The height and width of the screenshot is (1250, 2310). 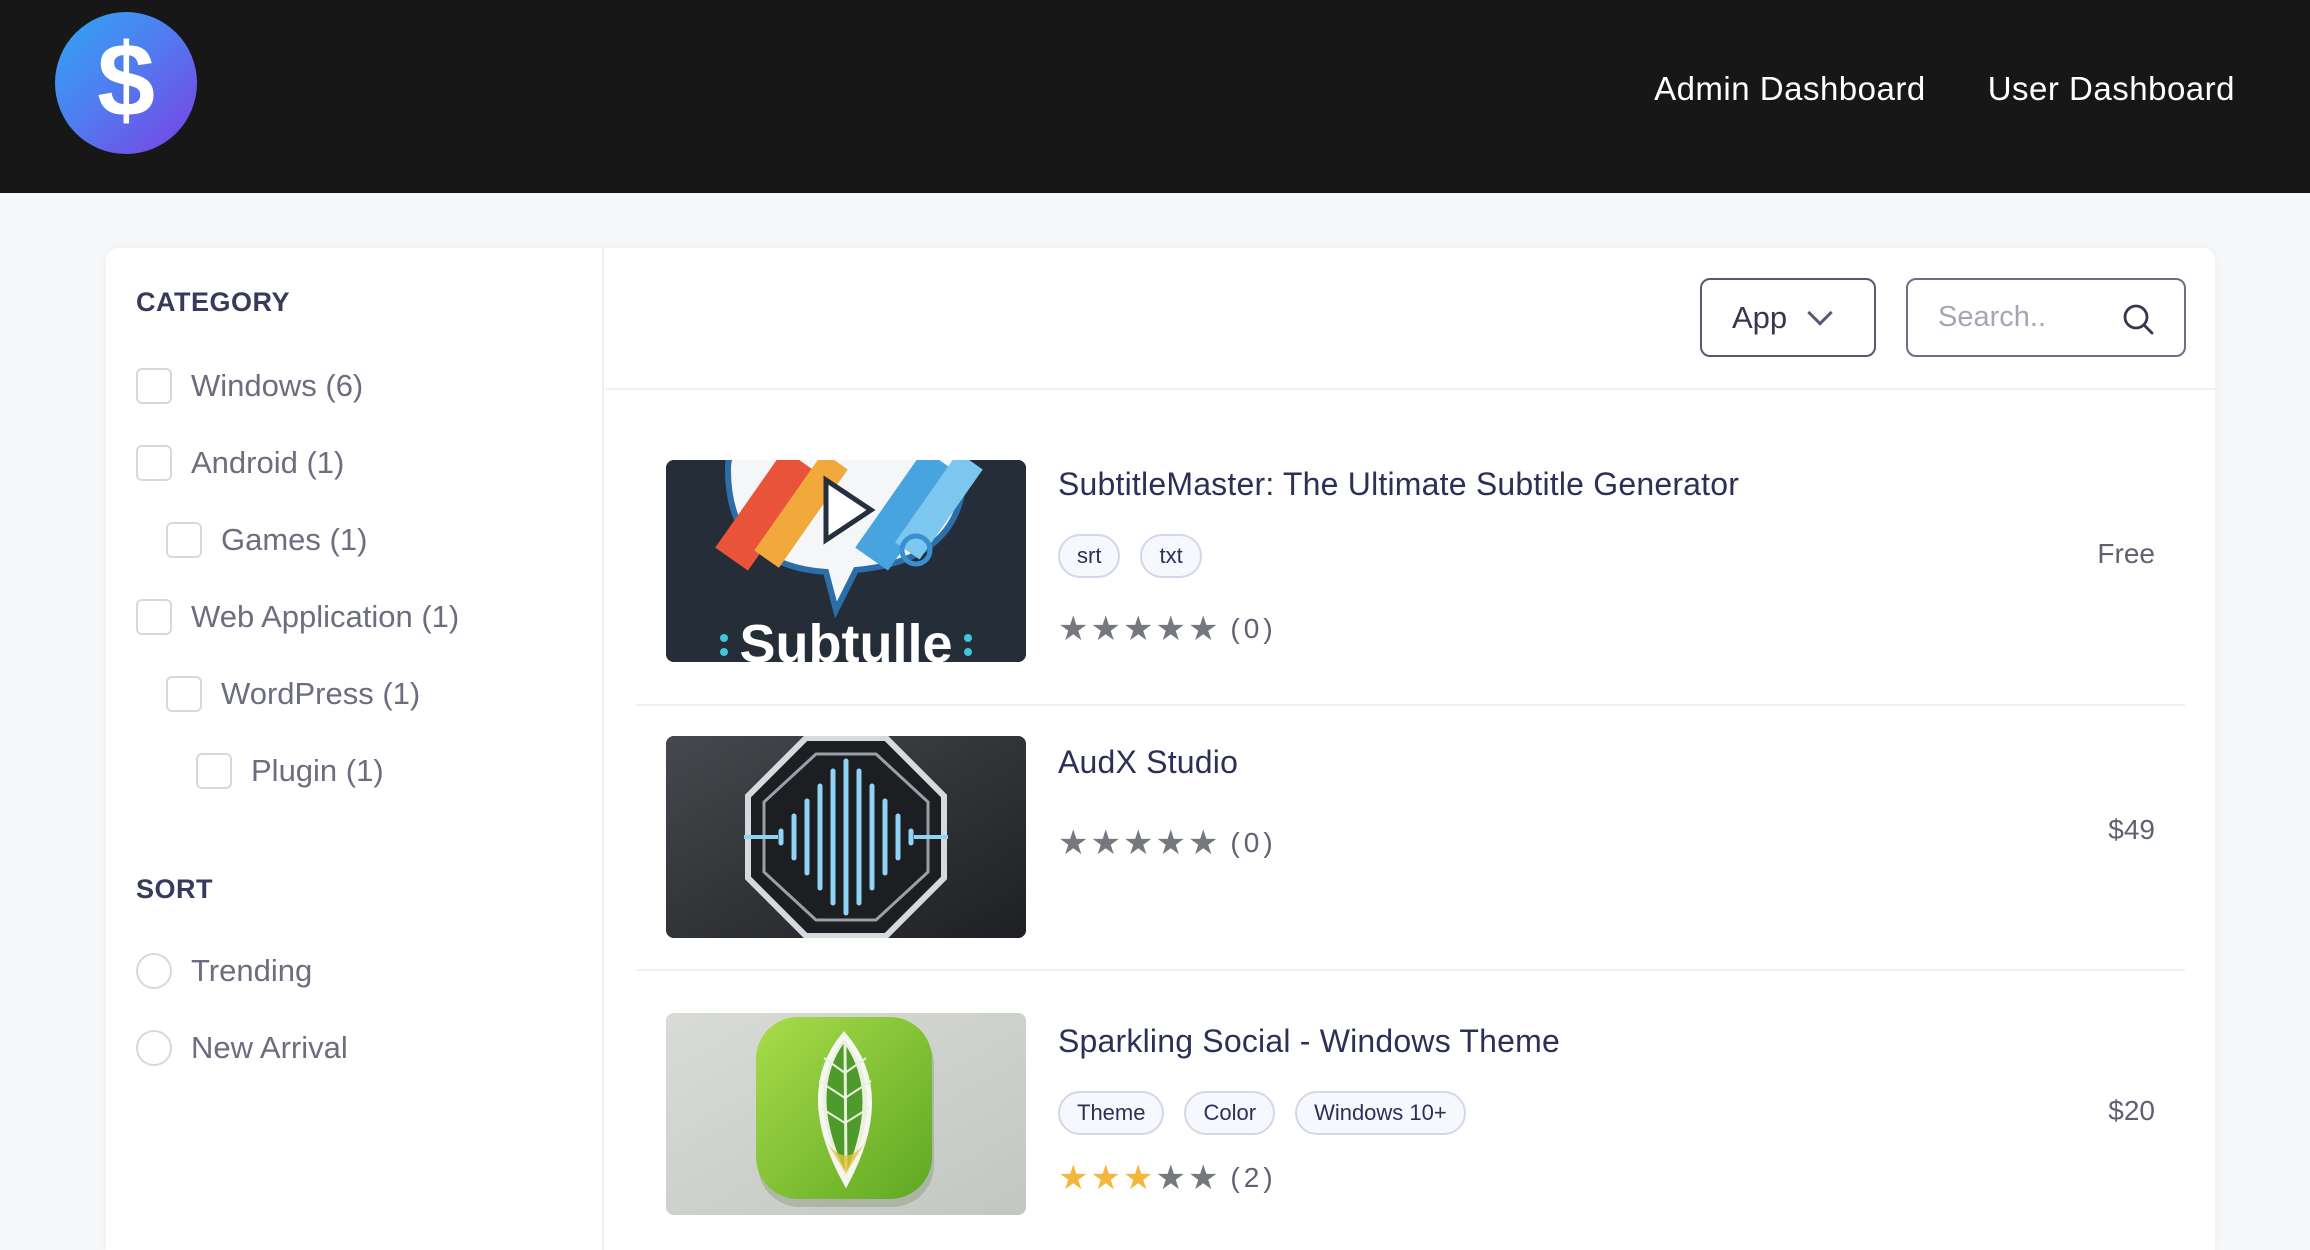 I want to click on category-android: Android (1), so click(x=240, y=463).